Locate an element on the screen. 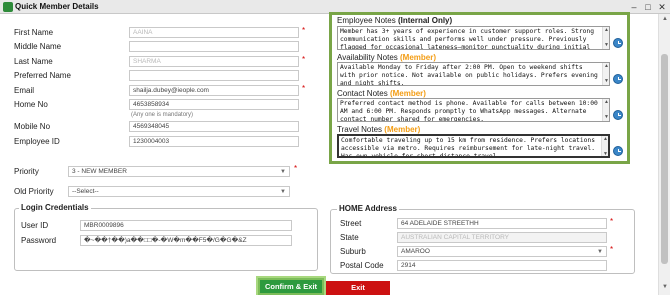  email-input: shailja.dubey@ieople.com is located at coordinates (214, 90).